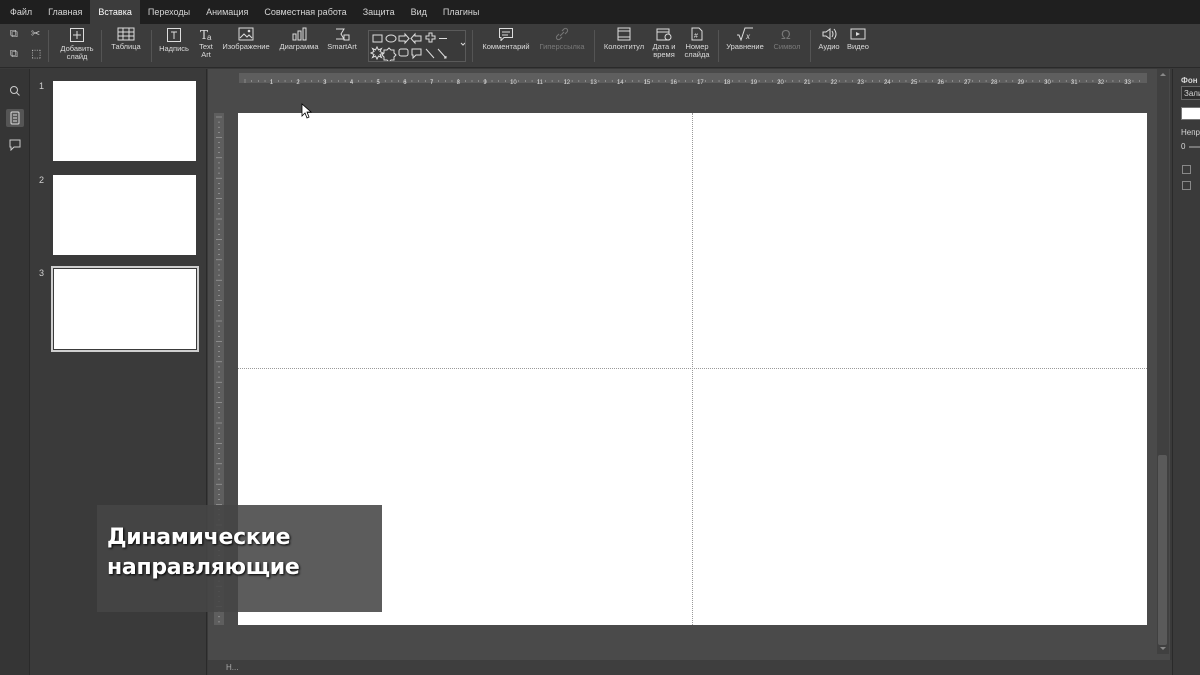 This screenshot has height=675, width=1200. I want to click on ruler-label: 2, so click(298, 83).